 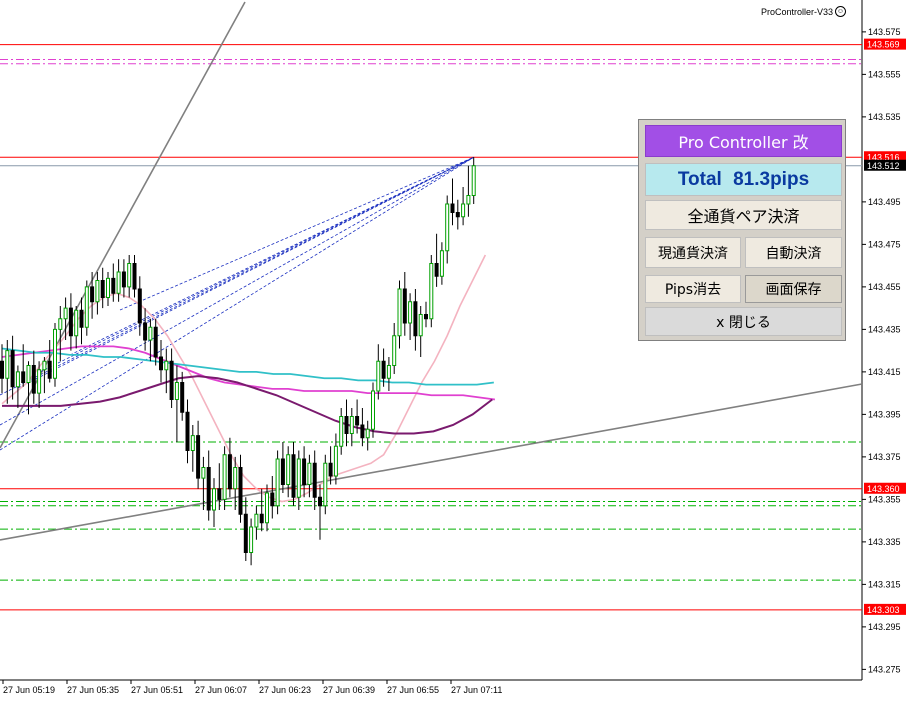 I want to click on clear-pips-button: Pips消去, so click(x=693, y=289).